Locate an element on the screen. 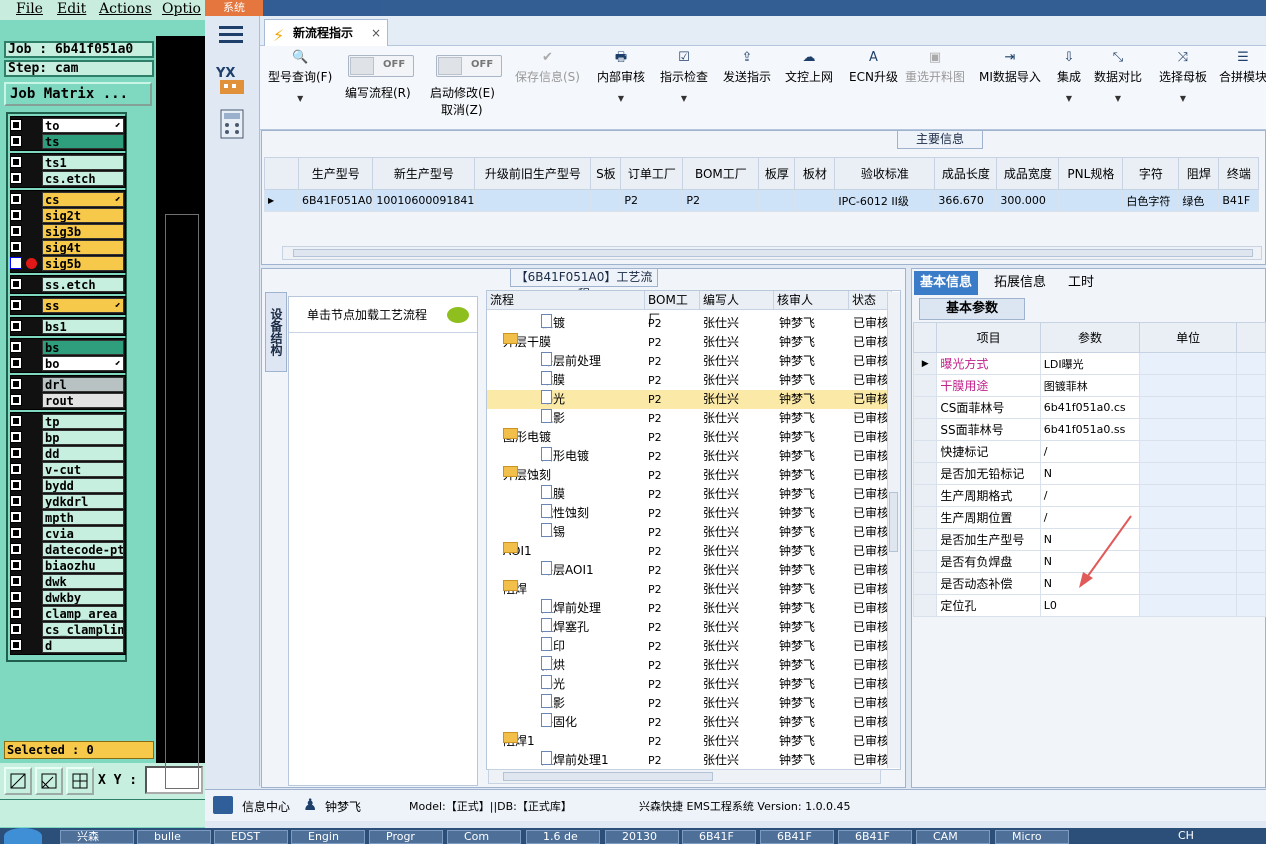 This screenshot has height=844, width=1266. tree-row: 阻焊前处理1 P2 张仕兴 钟梦飞 已审核 is located at coordinates (689, 760).